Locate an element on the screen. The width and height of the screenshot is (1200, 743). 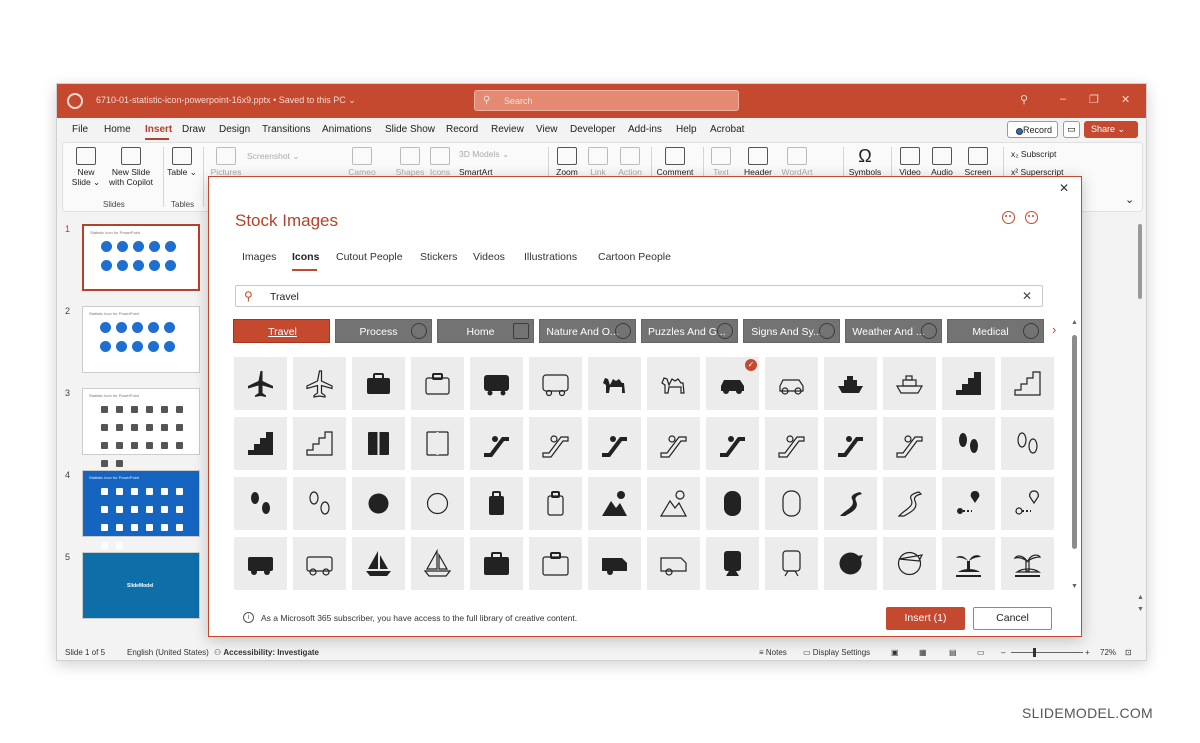
slide-thumbnail-1: Statistic Icon for PowerPoint is located at coordinates (141, 257).